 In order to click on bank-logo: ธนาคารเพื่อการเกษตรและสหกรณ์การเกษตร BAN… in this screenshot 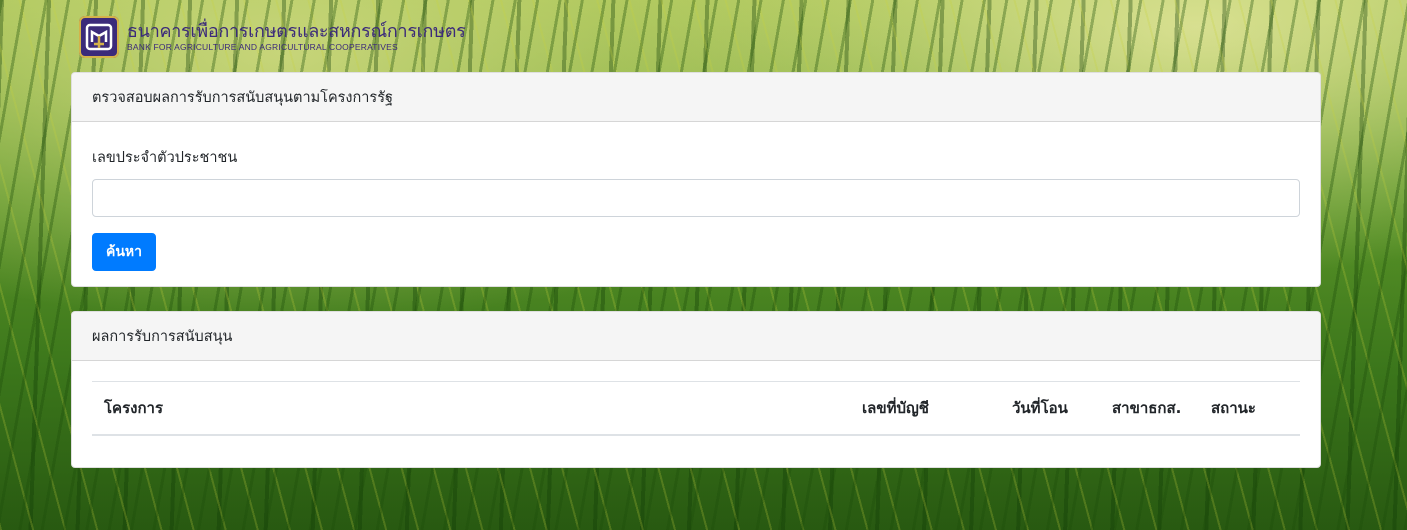, I will do `click(272, 37)`.